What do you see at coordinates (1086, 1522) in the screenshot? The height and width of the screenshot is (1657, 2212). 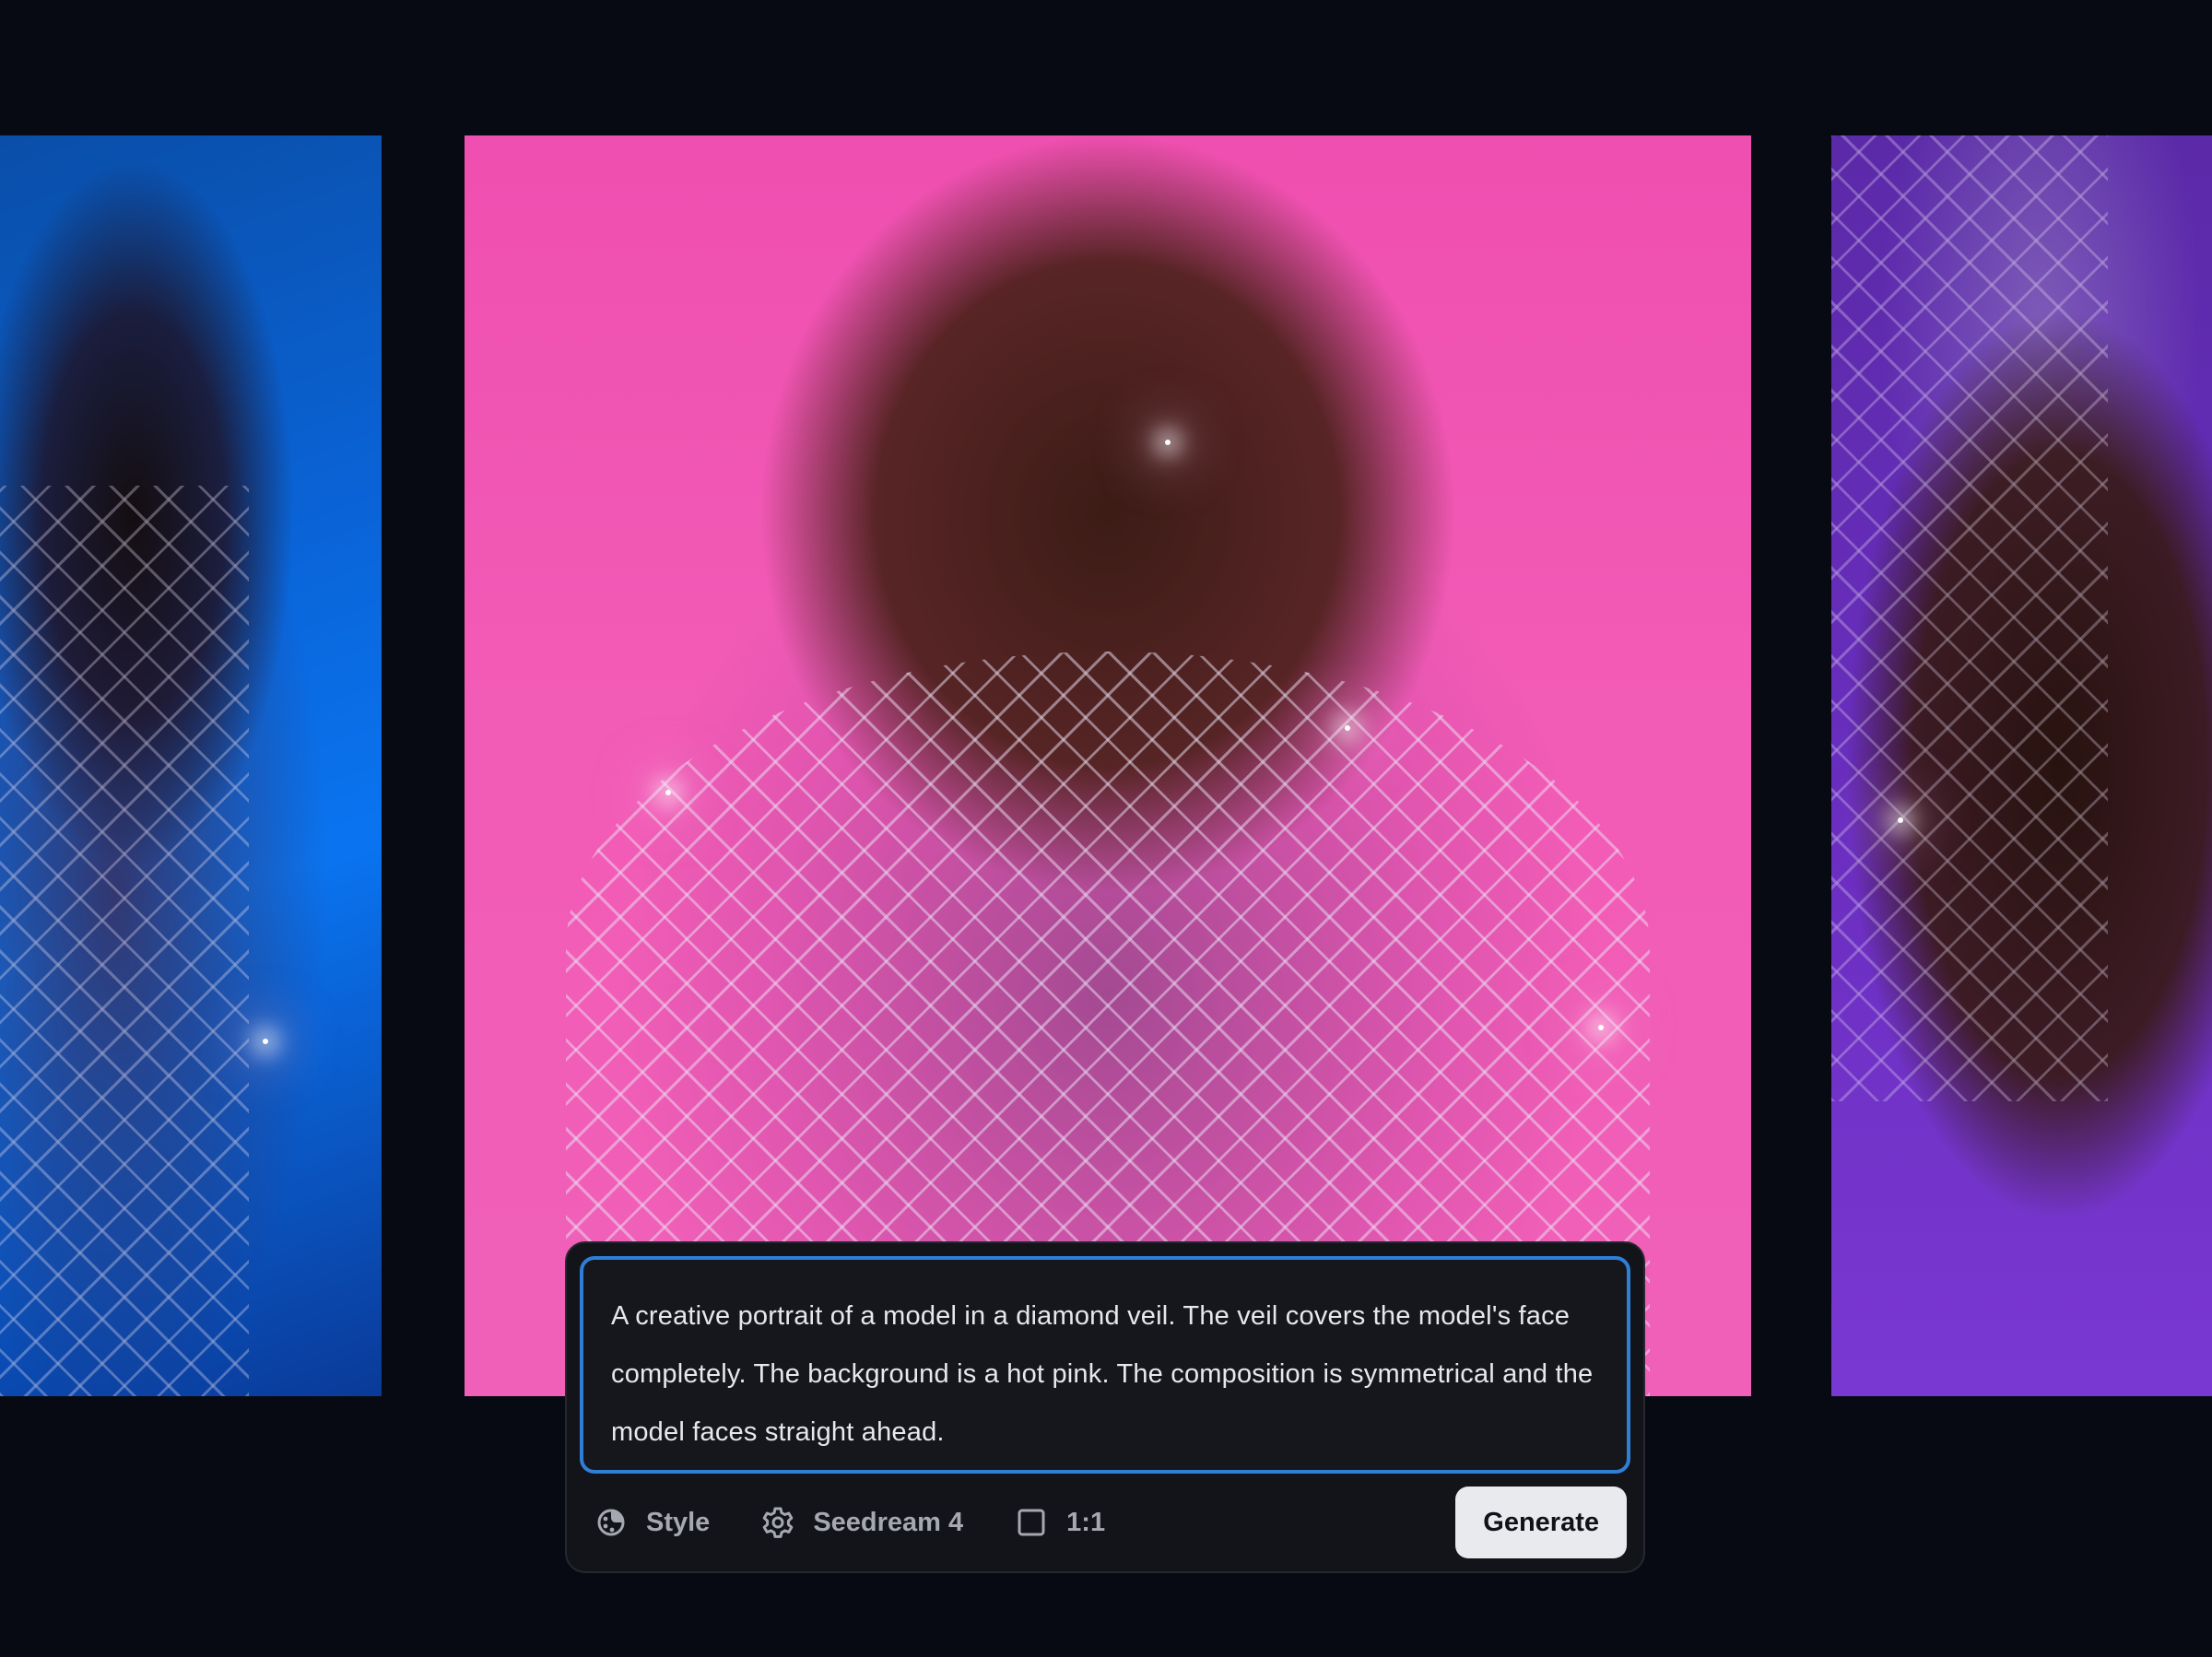 I see `aspect-ratio-label: 1:1` at bounding box center [1086, 1522].